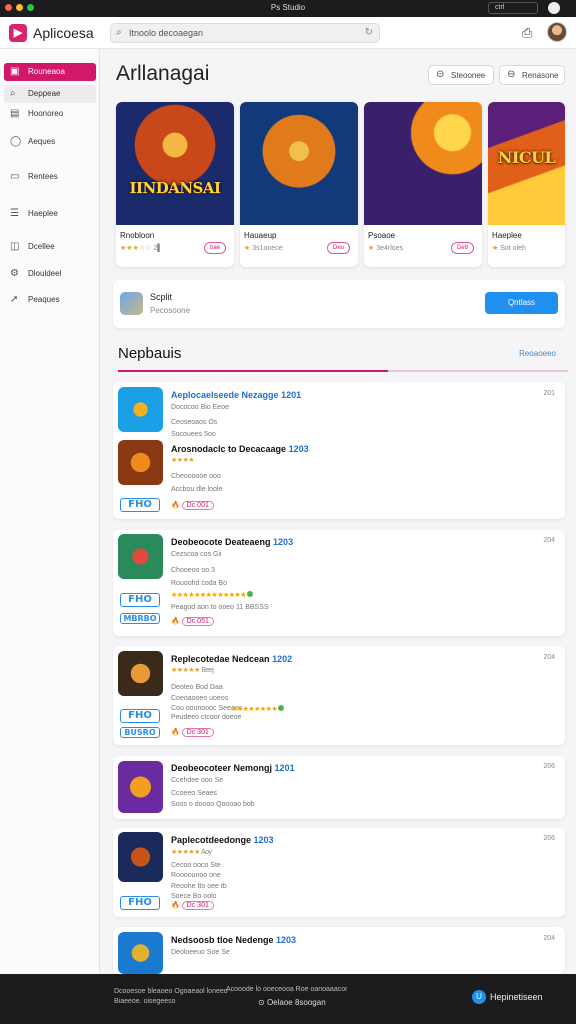  What do you see at coordinates (46, 71) in the screenshot?
I see `sidebar-item-label: Rouneaoa` at bounding box center [46, 71].